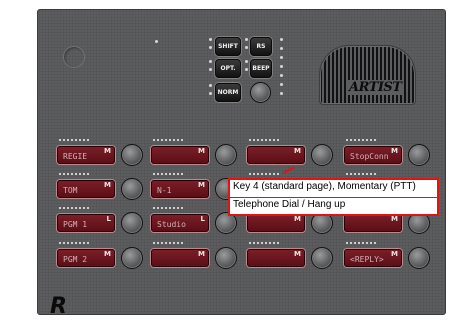  I want to click on talk-key-4: StopConn M, so click(373, 155).